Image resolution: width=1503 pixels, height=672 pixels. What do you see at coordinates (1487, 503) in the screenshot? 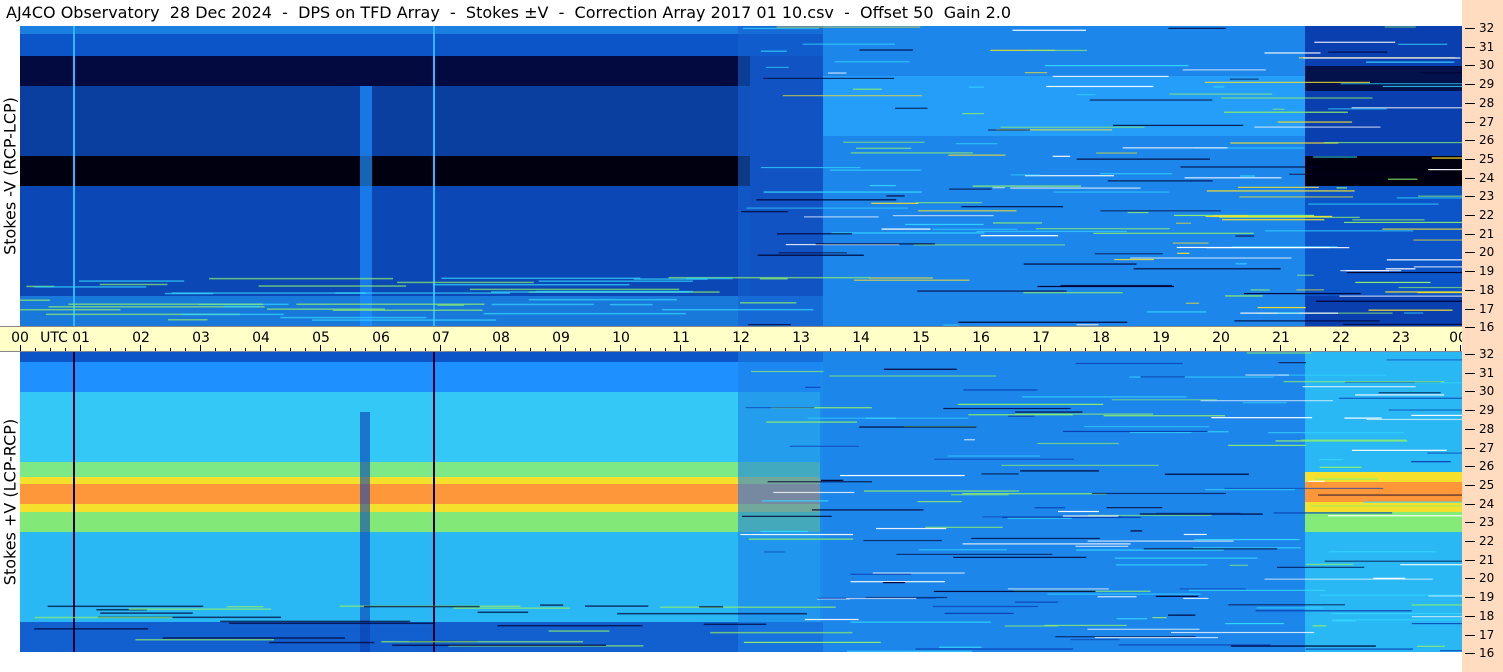
I see `frequency-label: 24` at bounding box center [1487, 503].